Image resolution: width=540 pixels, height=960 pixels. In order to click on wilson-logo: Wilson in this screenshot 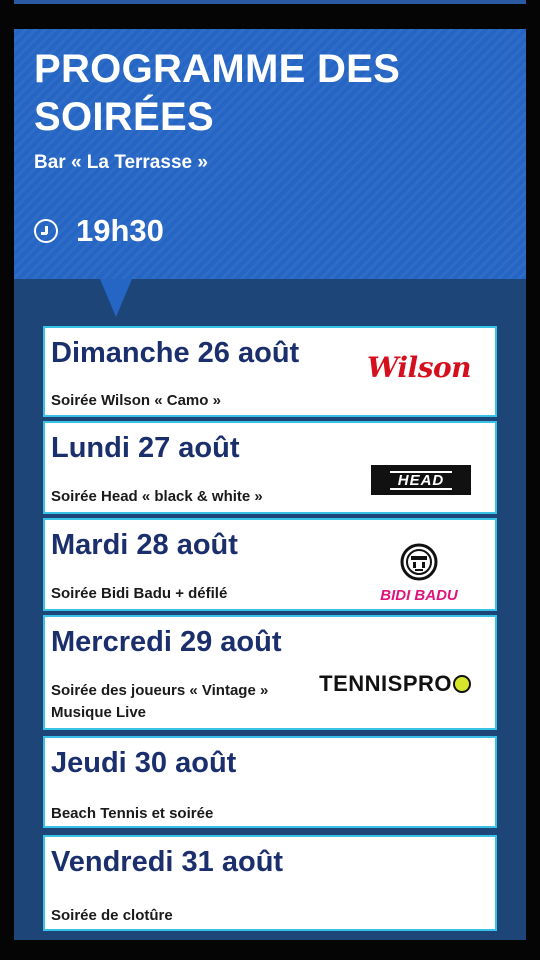, I will do `click(419, 367)`.